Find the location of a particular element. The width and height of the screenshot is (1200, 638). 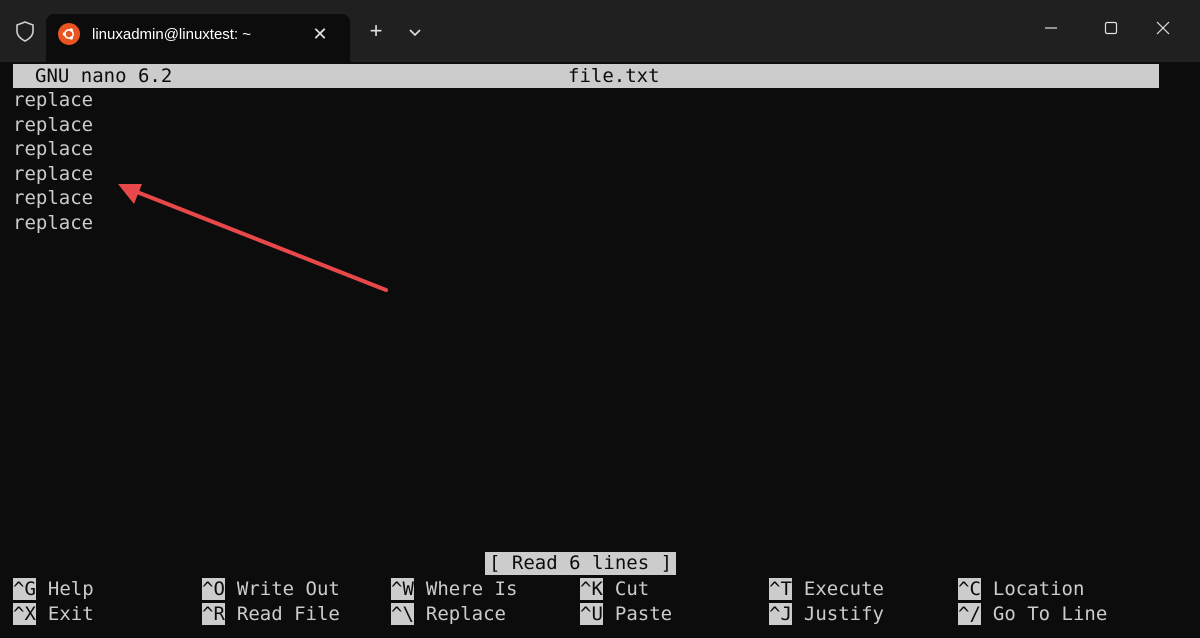

shortcut-key: ^X is located at coordinates (24, 613).